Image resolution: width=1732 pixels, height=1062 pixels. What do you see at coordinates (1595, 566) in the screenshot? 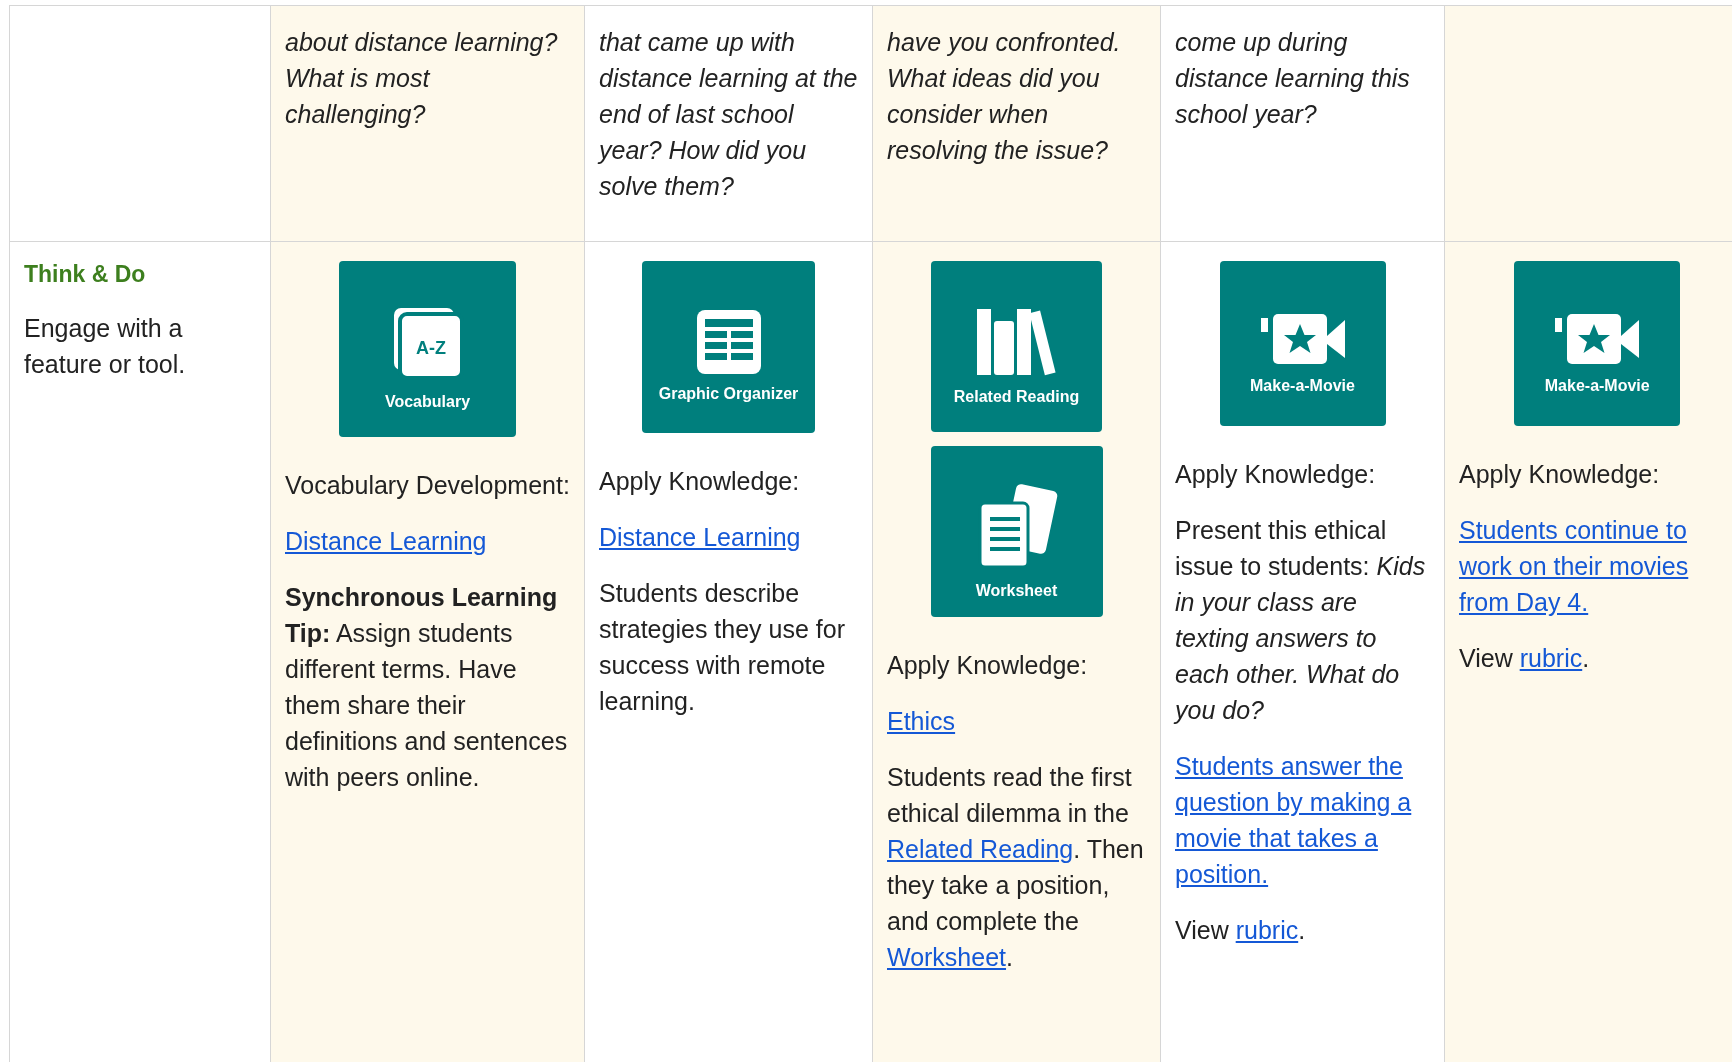
I see `activity-link: Students continue to work on their movies from Day 4.` at bounding box center [1595, 566].